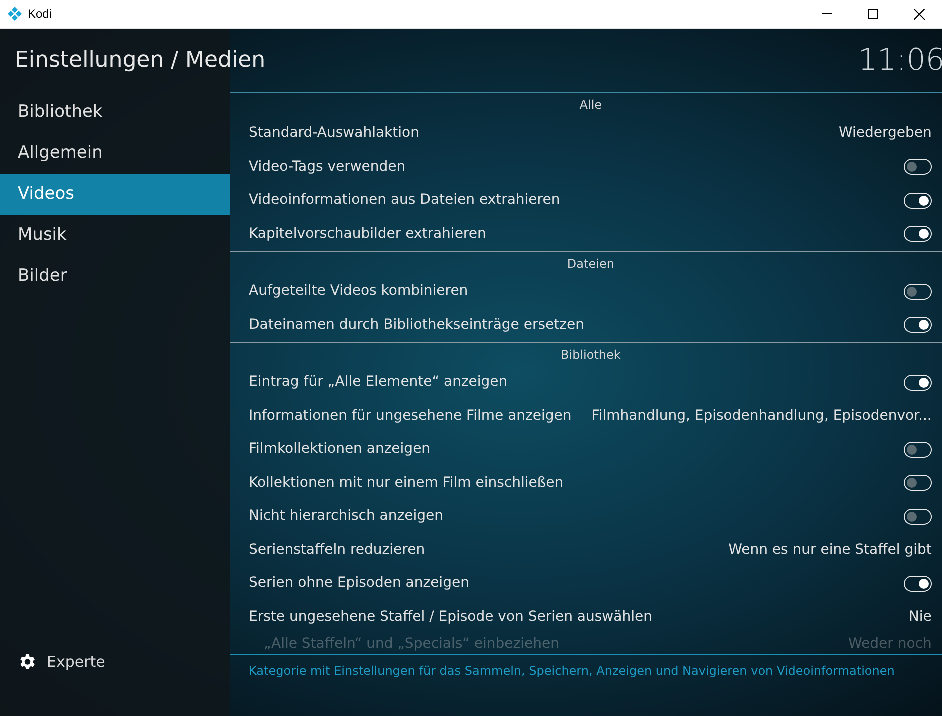 This screenshot has height=716, width=942. I want to click on setting-label: Erste ungesehene Staffel / Episode von Serien auswählen, so click(450, 617).